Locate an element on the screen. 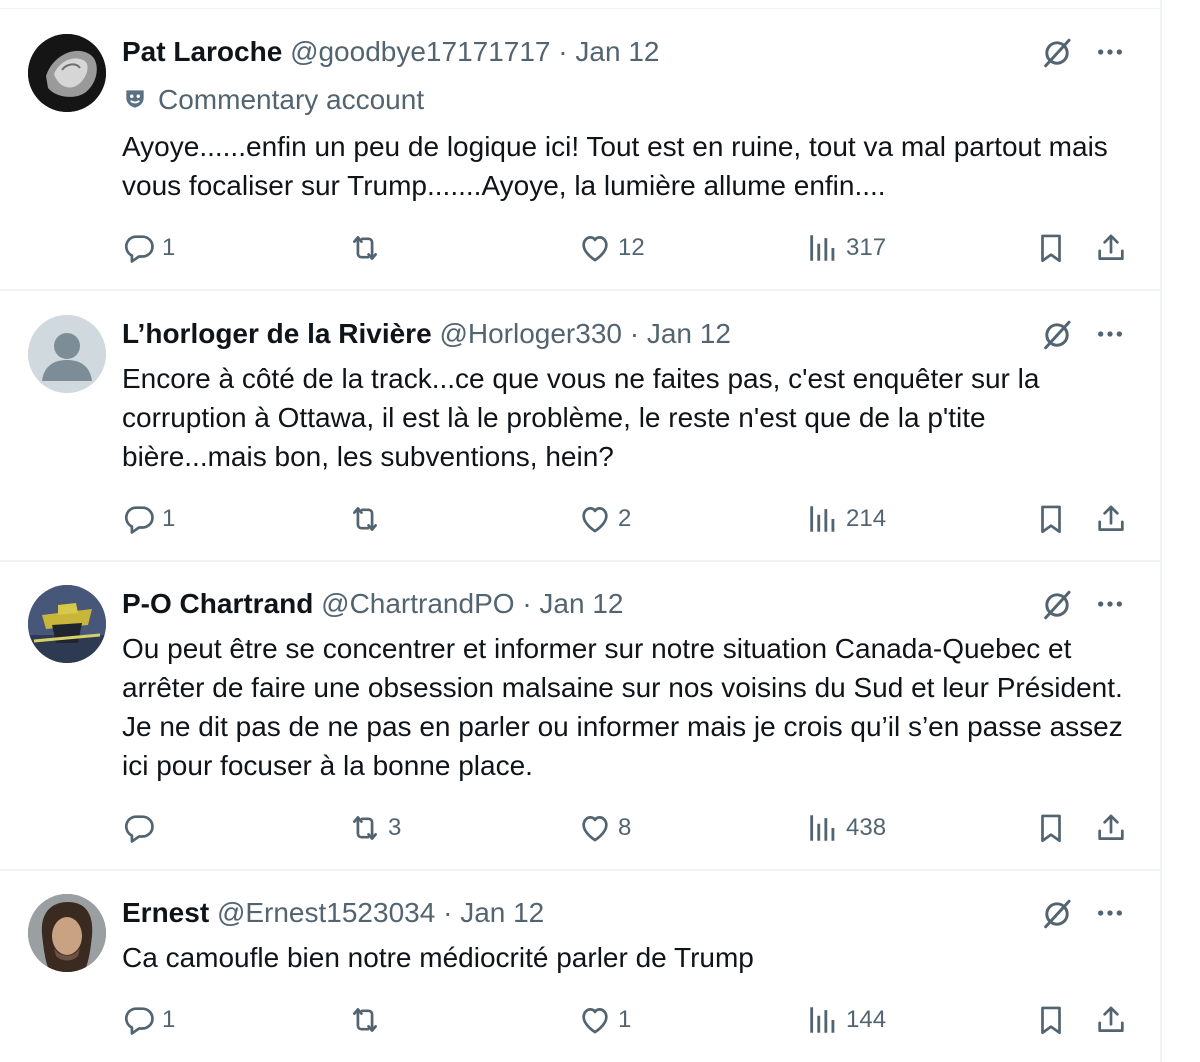 The height and width of the screenshot is (1062, 1200). like-button: 2 is located at coordinates (604, 519).